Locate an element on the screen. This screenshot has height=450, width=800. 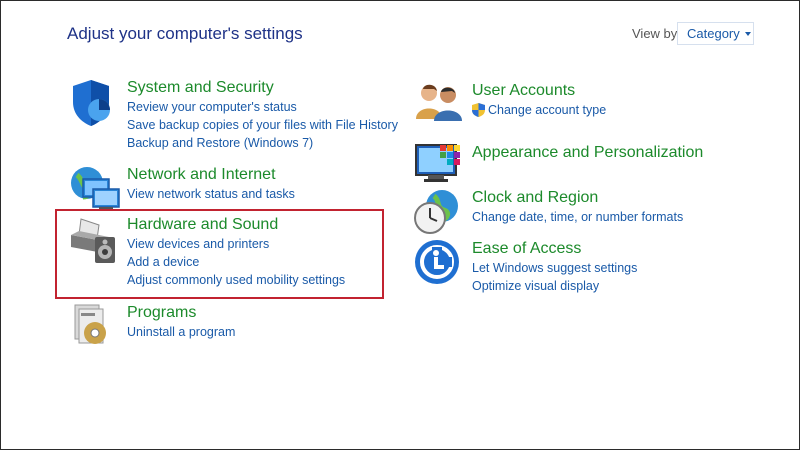
link-date-time-formats: Change date, time, or number formats is located at coordinates (577, 217).